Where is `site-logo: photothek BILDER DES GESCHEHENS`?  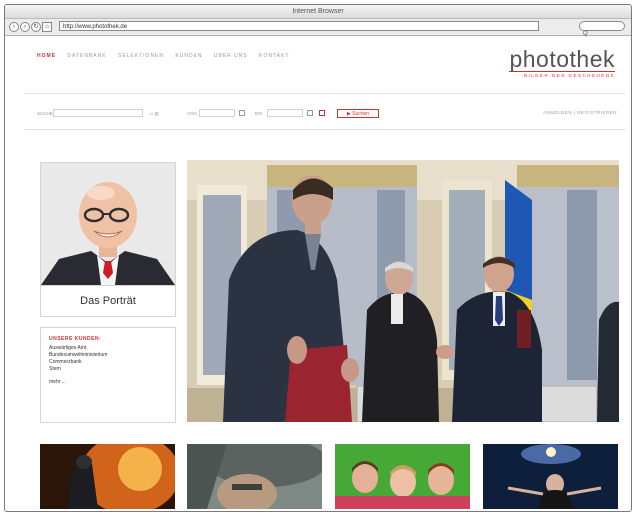 site-logo: photothek BILDER DES GESCHEHENS is located at coordinates (562, 62).